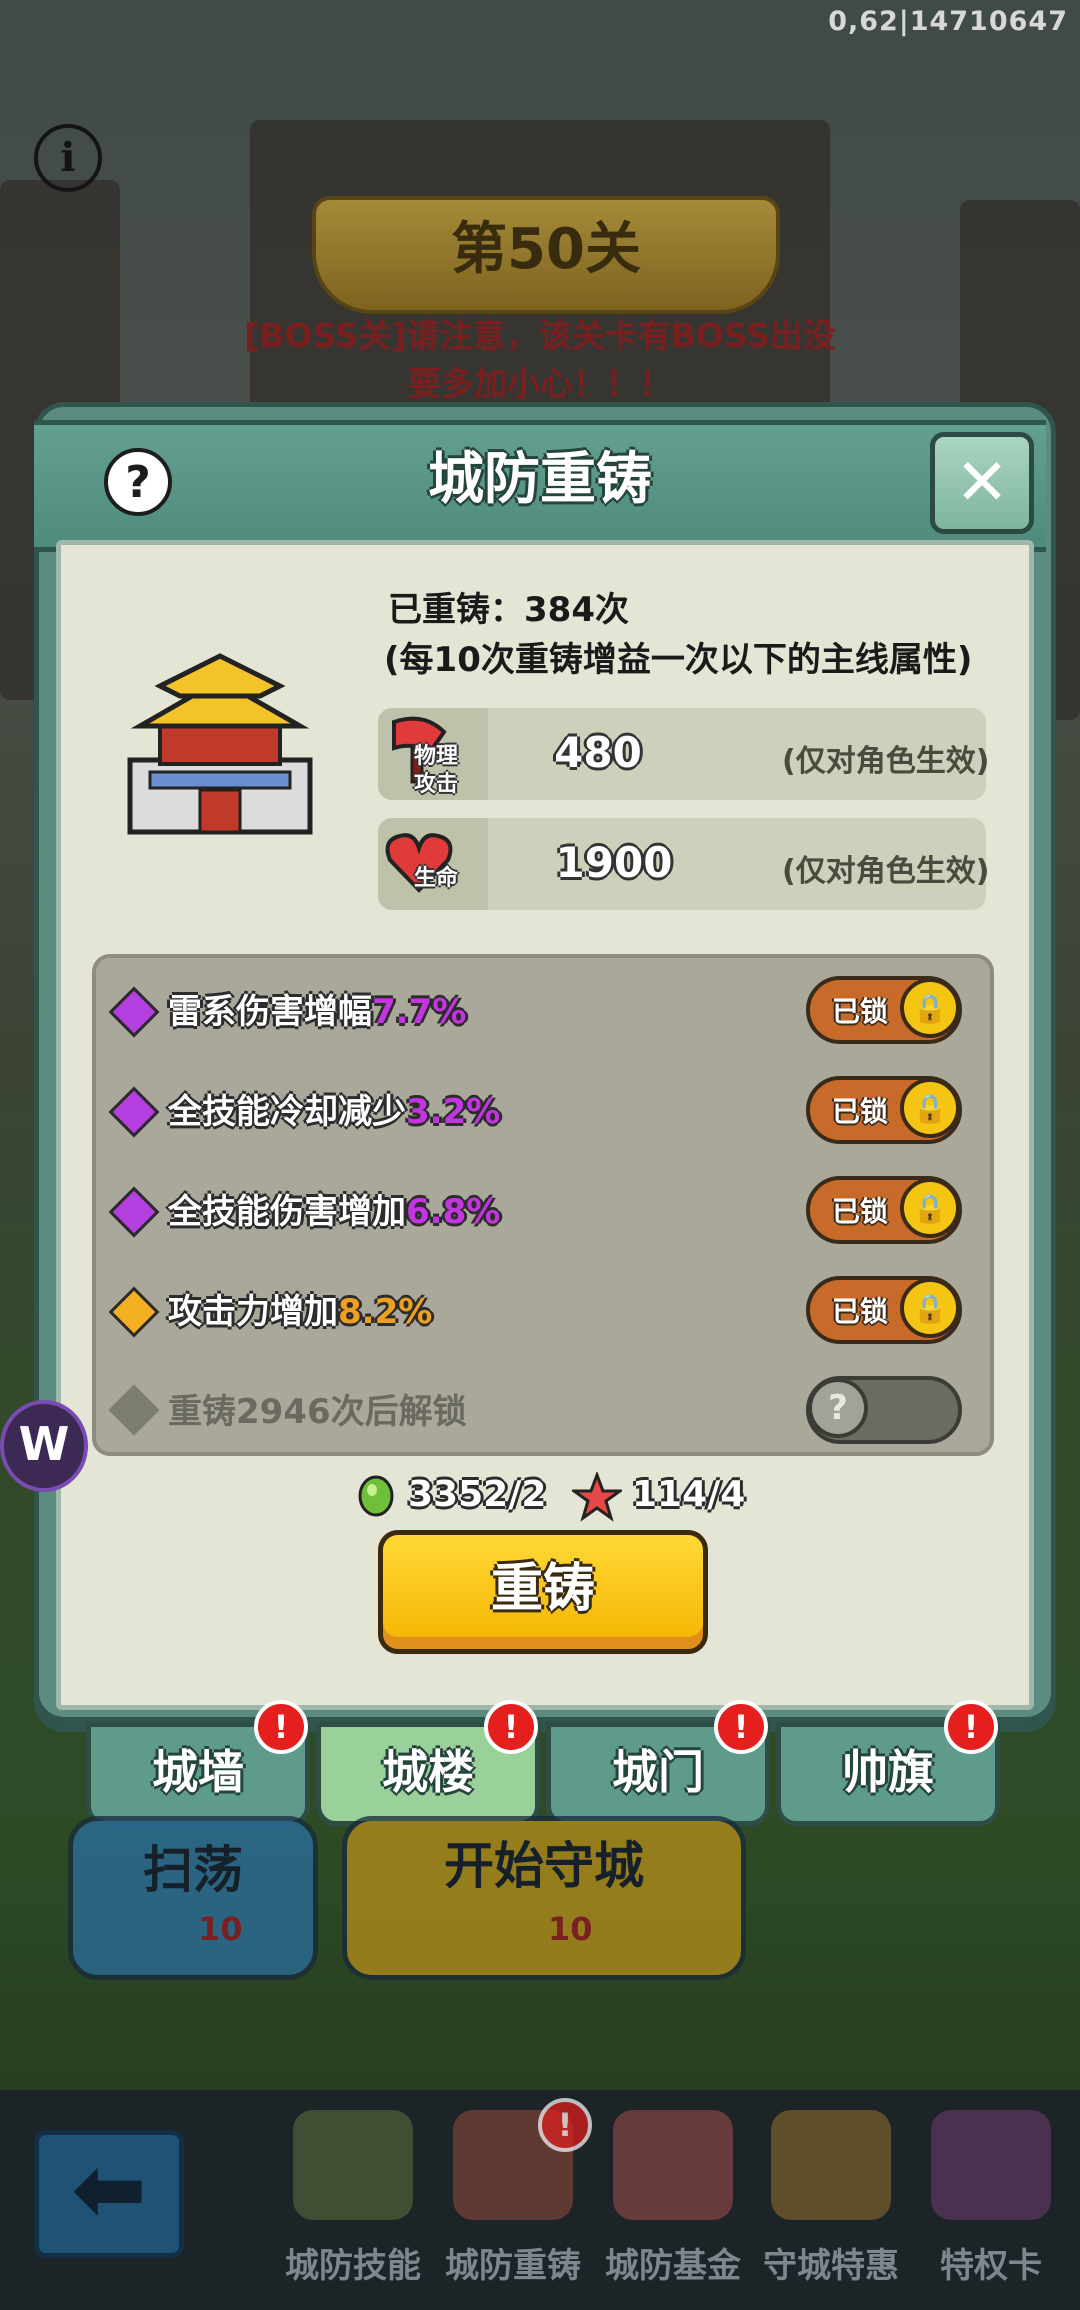  I want to click on lock-toggle-1: 已锁 🔒, so click(884, 1010).